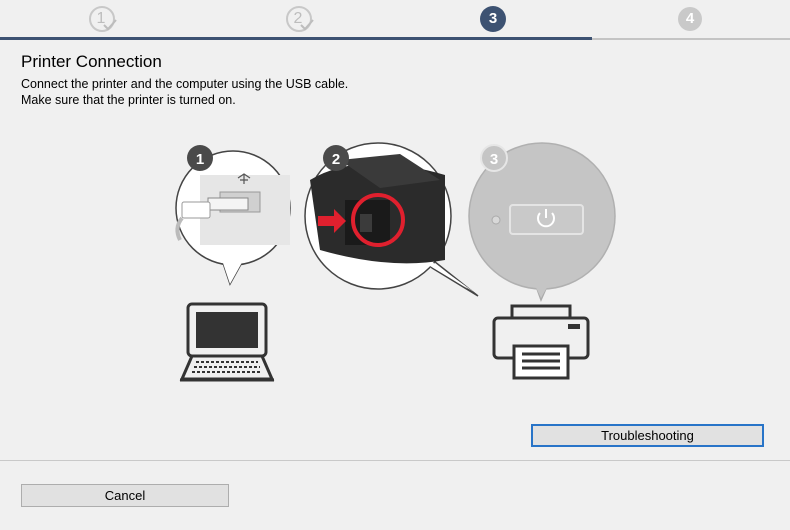 This screenshot has width=790, height=530. What do you see at coordinates (541, 342) in the screenshot?
I see `printer-icon` at bounding box center [541, 342].